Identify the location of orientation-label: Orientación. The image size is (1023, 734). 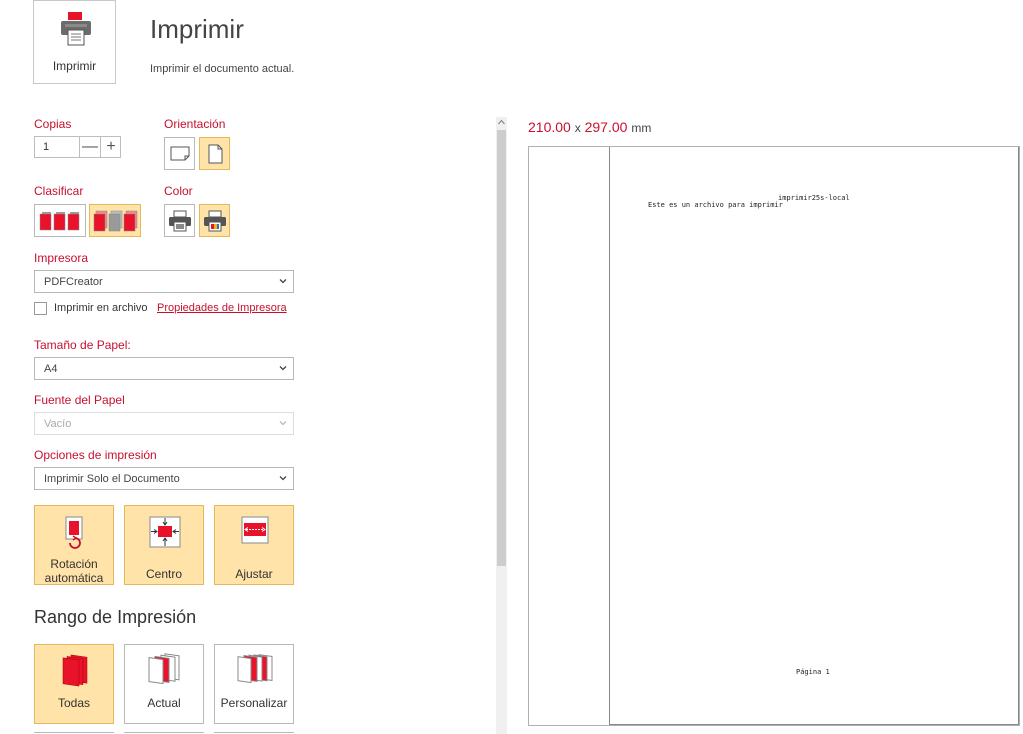
(195, 124).